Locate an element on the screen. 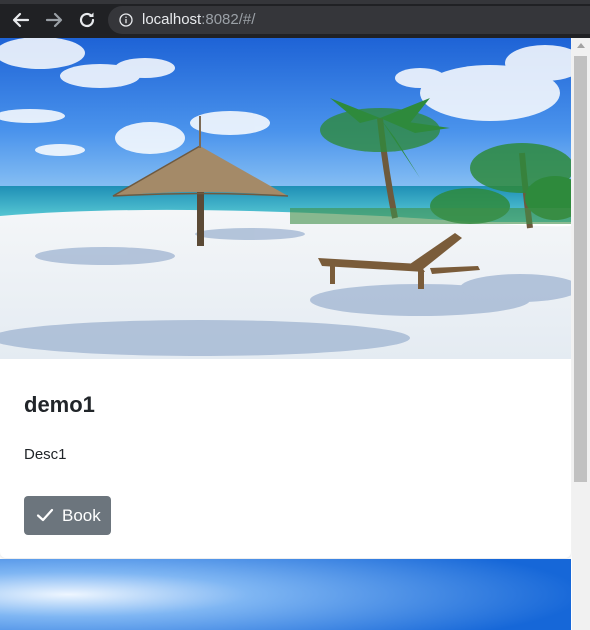 This screenshot has width=590, height=630. reload-icon is located at coordinates (87, 20).